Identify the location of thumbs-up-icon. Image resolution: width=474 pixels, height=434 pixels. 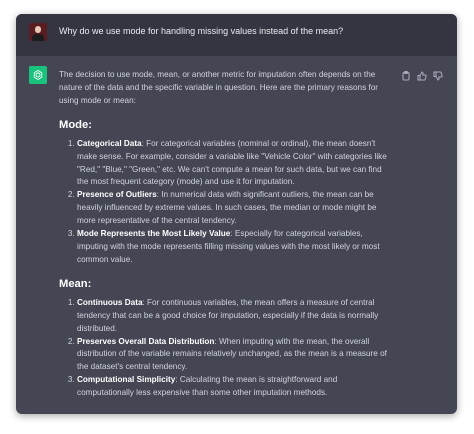
(422, 74).